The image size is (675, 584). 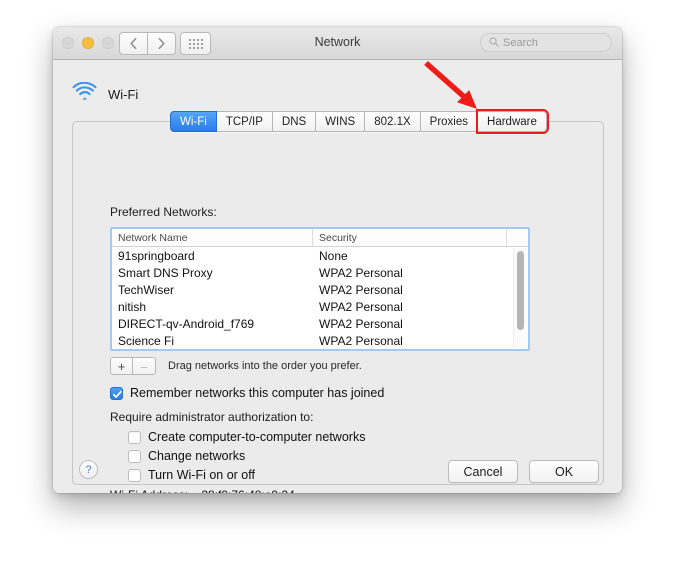 I want to click on tab-tcpip: TCP/IP, so click(x=244, y=121).